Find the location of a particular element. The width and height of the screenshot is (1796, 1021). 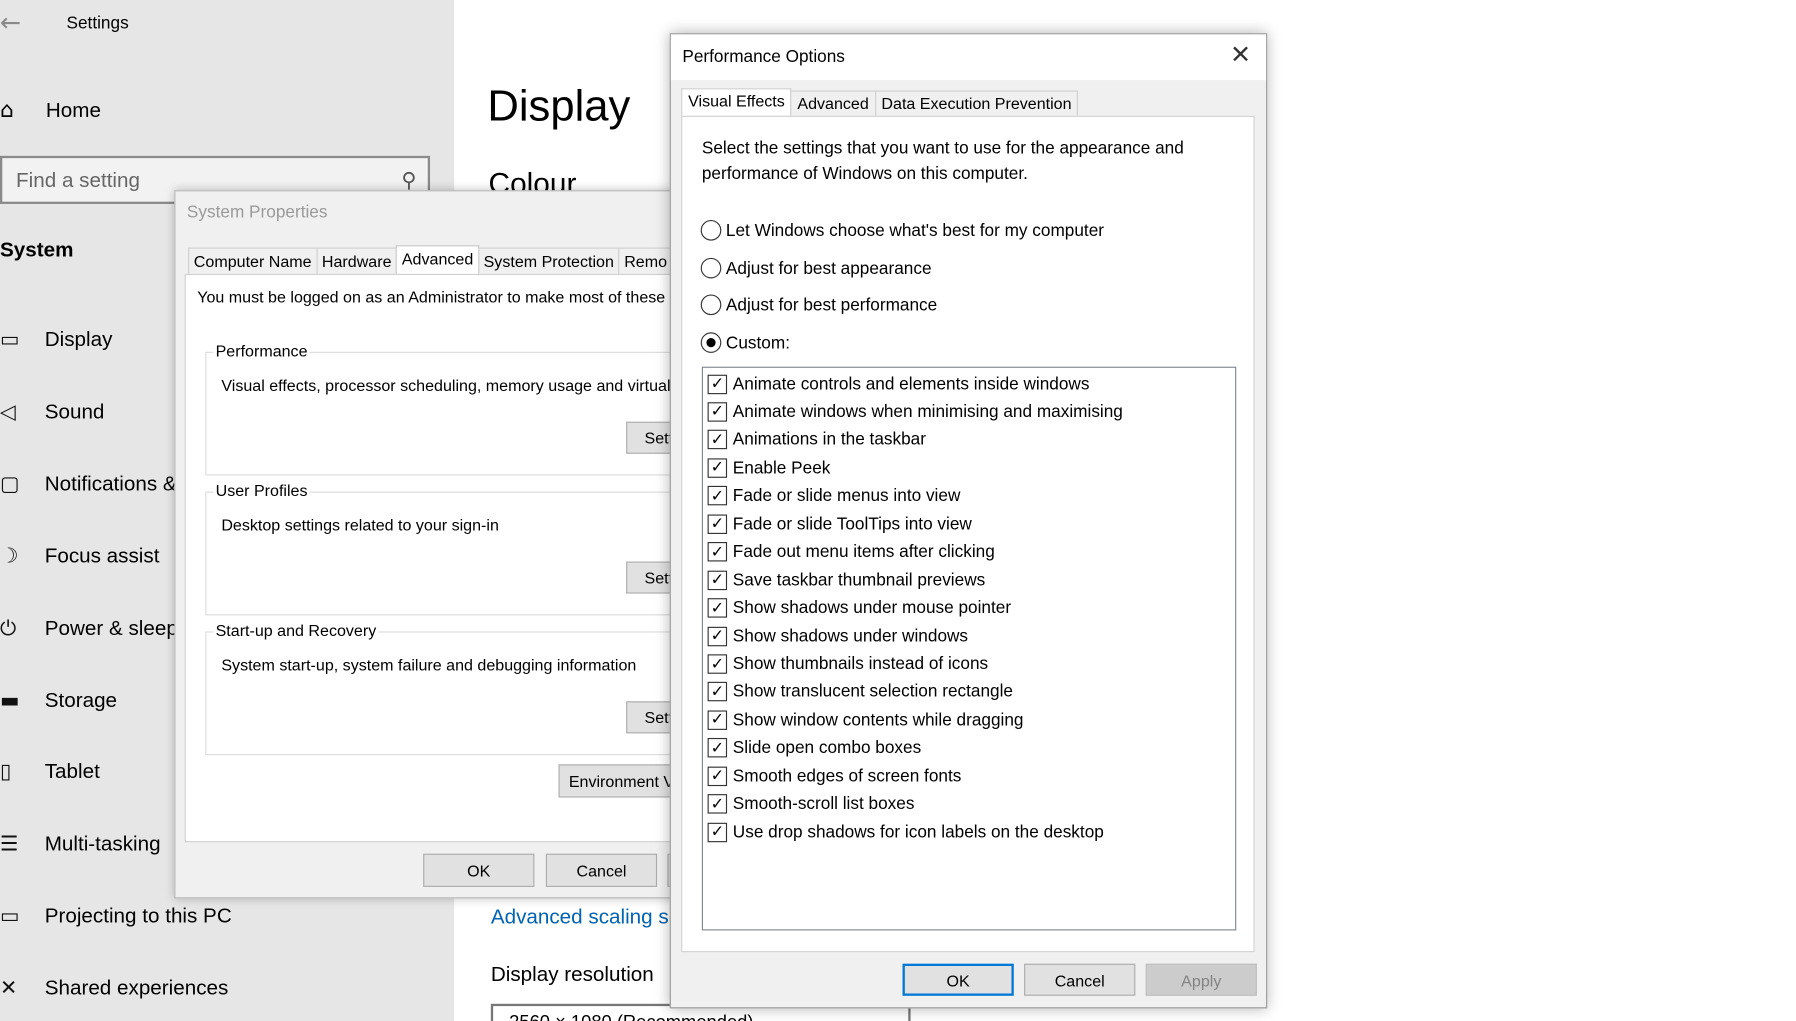

effect-checkbox-row: ✓ Show translucent selection rectangle is located at coordinates (860, 692).